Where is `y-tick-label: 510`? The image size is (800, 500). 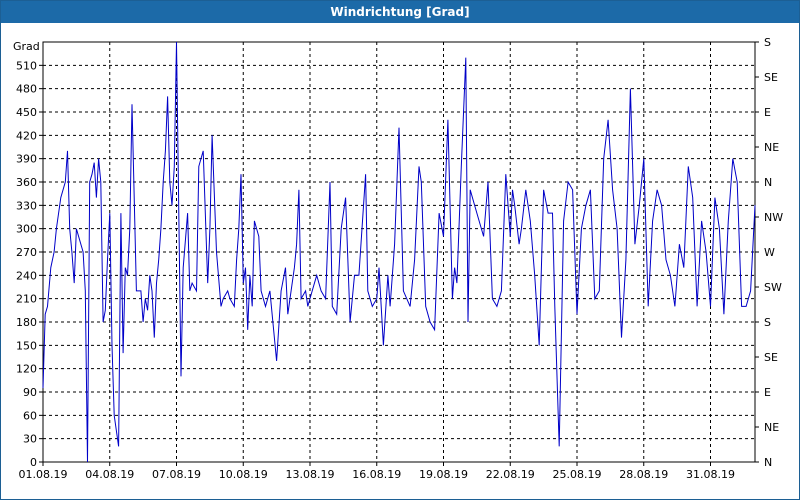
y-tick-label: 510 is located at coordinates (26, 65).